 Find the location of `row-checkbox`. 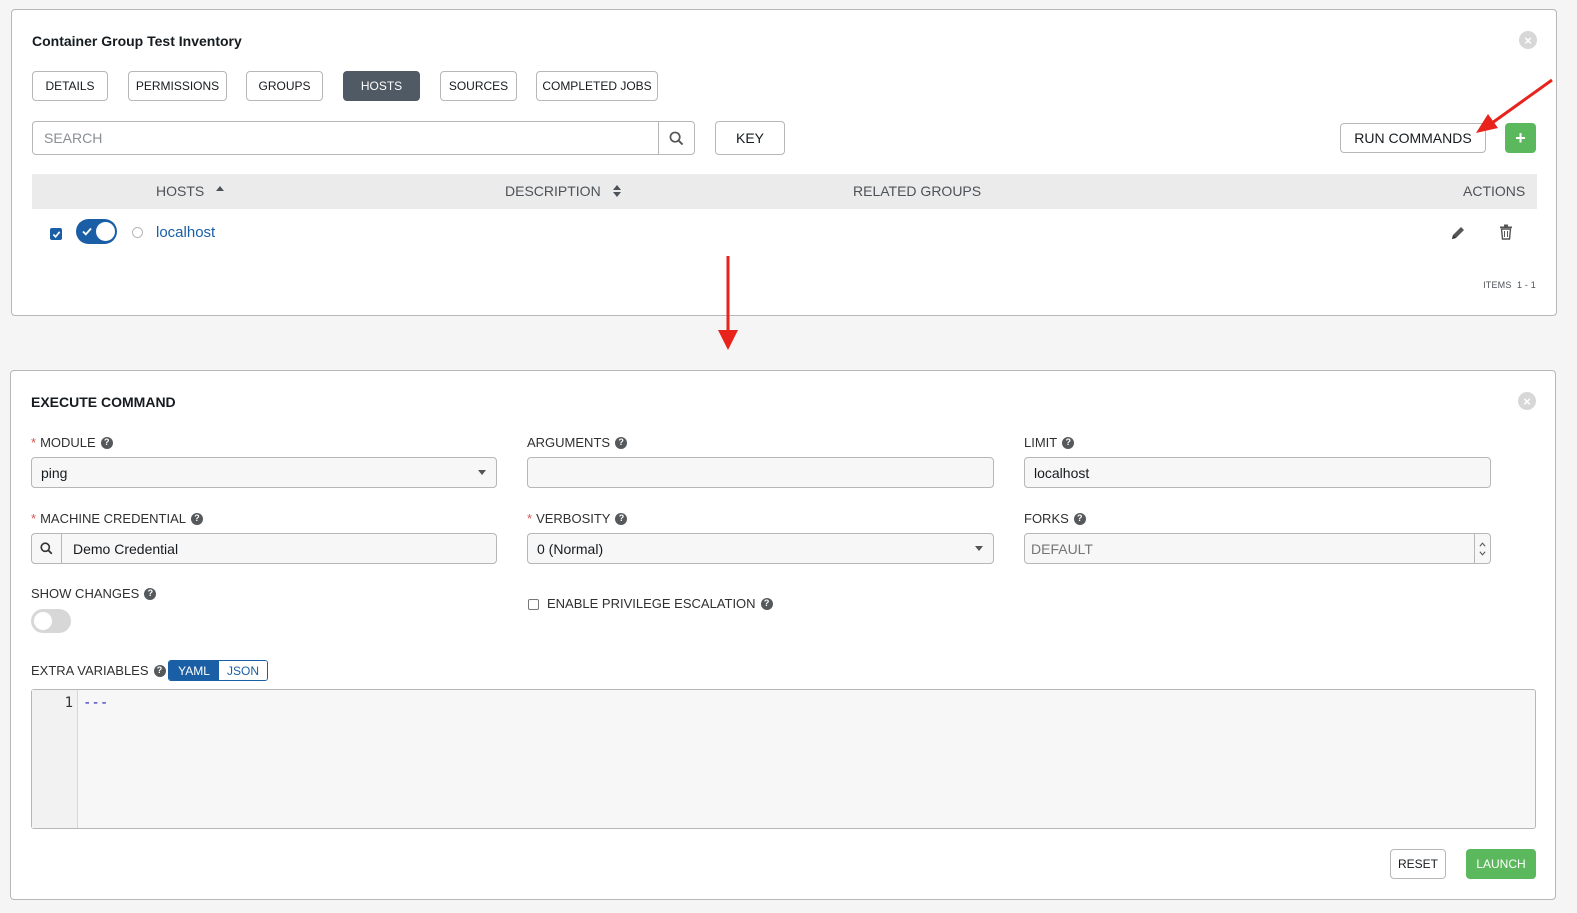

row-checkbox is located at coordinates (56, 234).